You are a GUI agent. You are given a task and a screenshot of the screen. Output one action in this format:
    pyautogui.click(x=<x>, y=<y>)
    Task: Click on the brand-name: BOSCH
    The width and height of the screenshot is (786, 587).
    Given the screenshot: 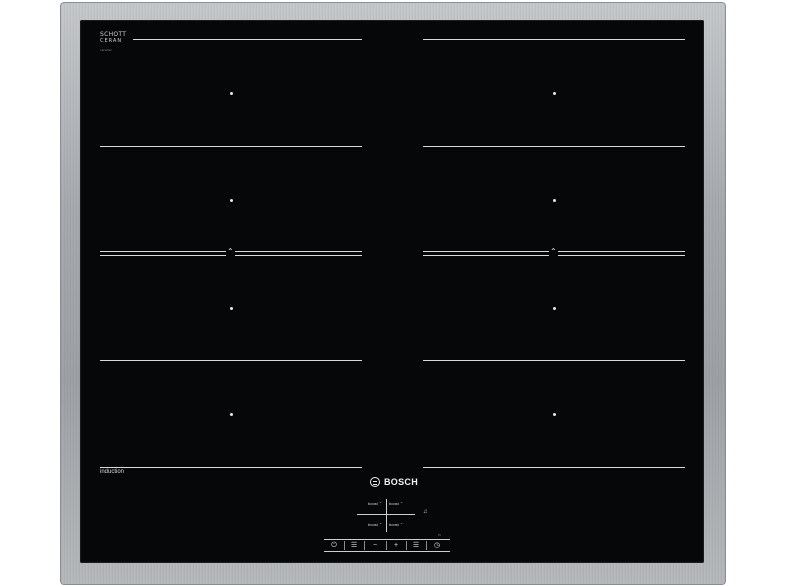 What is the action you would take?
    pyautogui.click(x=401, y=482)
    